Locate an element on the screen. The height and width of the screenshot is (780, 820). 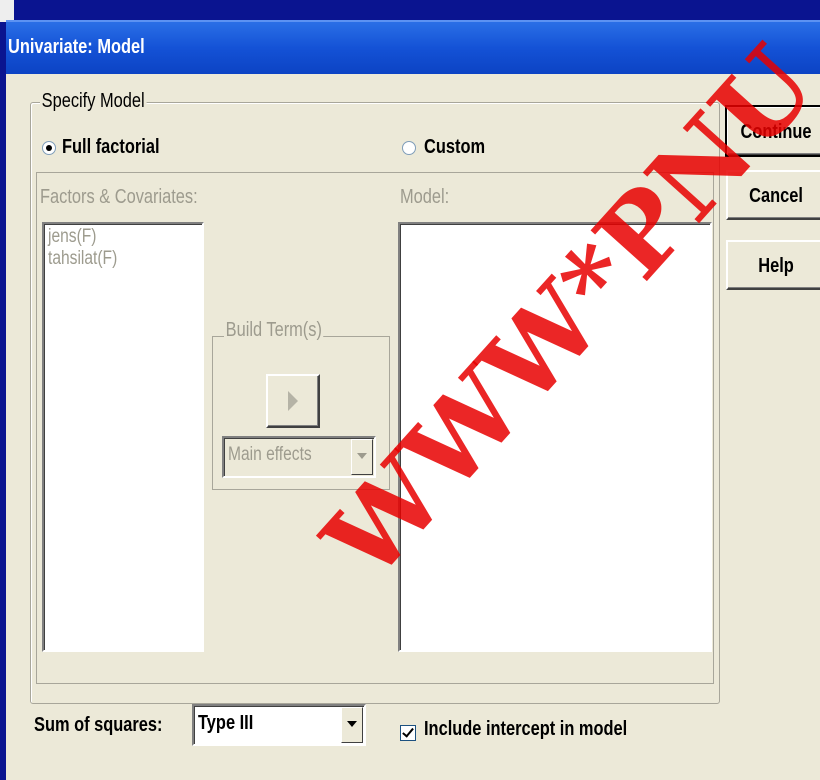
specify-model-legend: Specify Model is located at coordinates (93, 101).